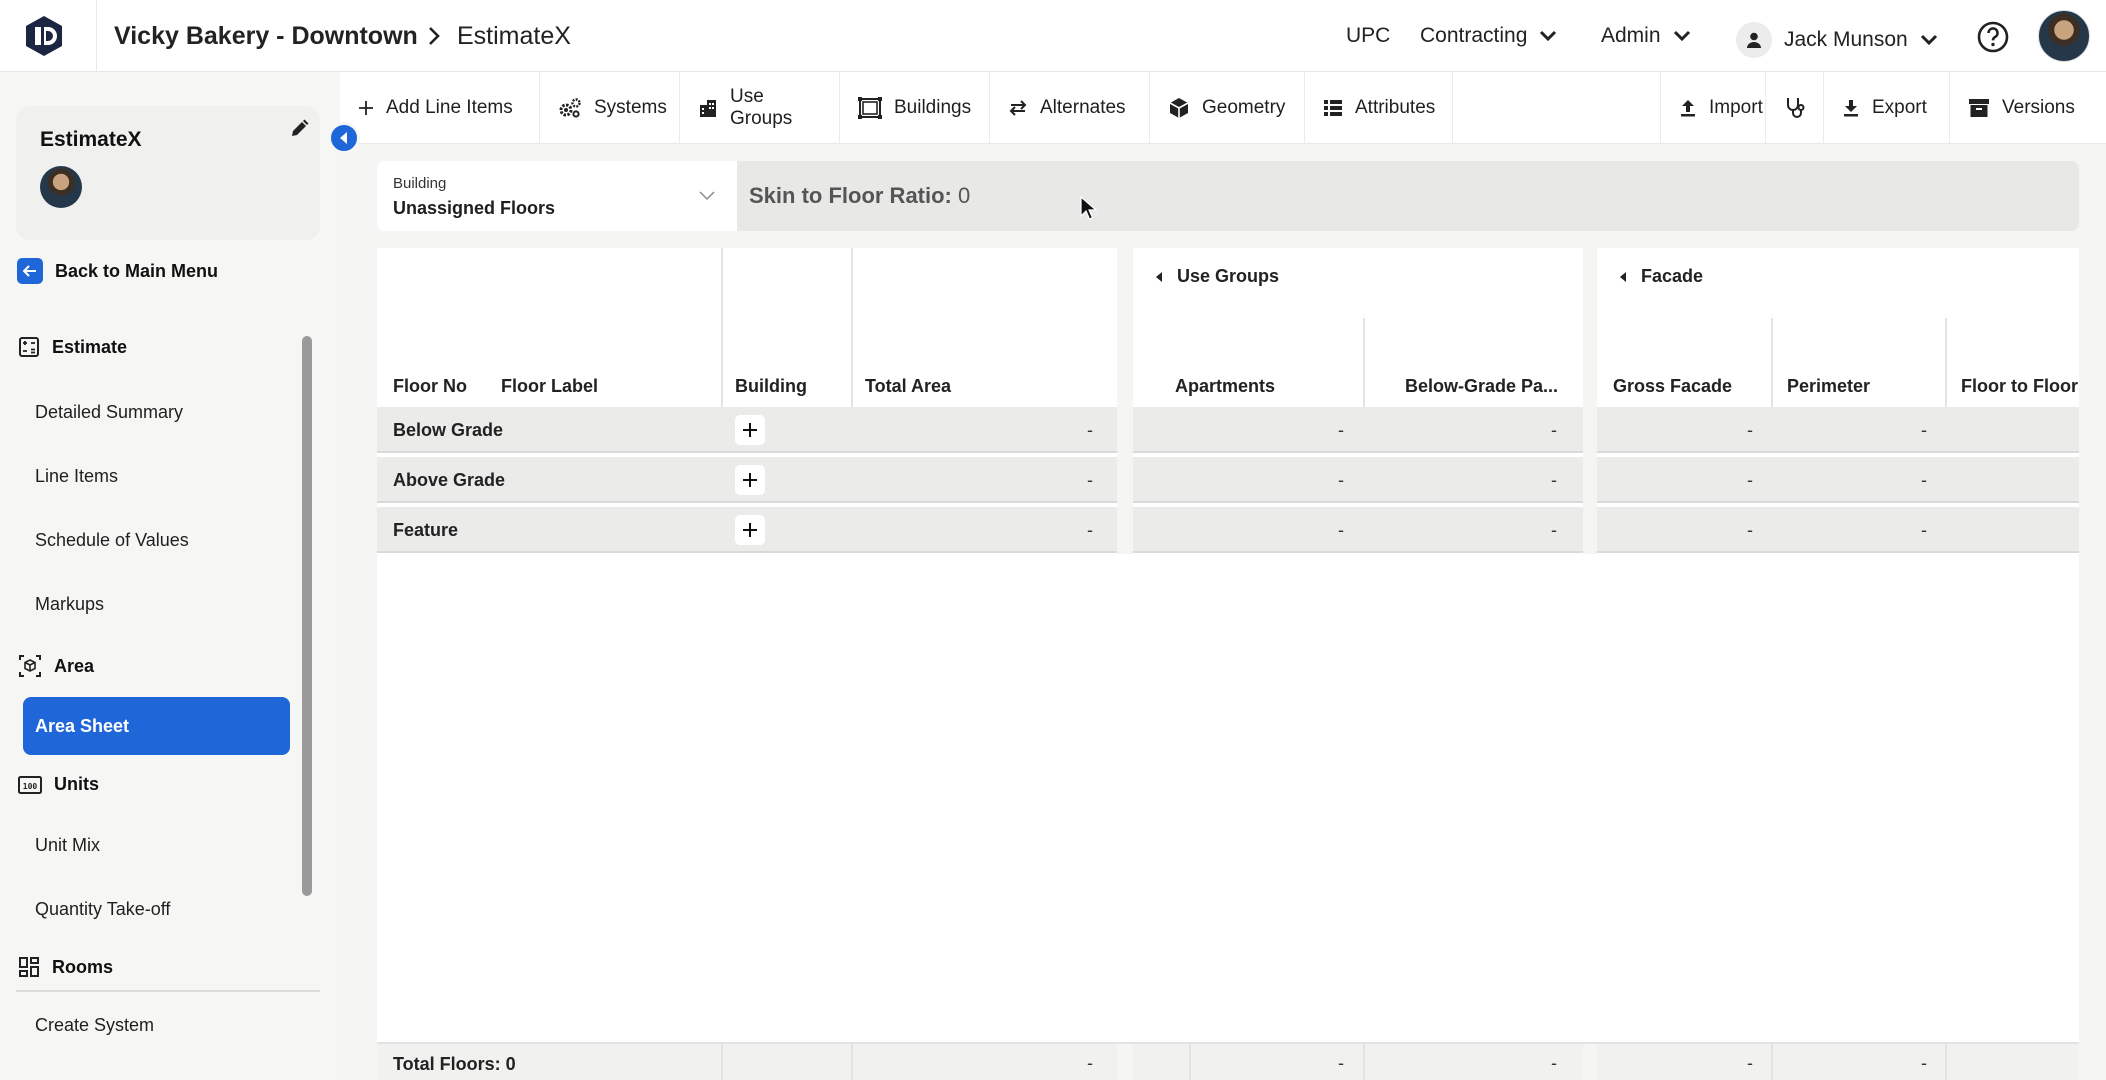 The width and height of the screenshot is (2106, 1080). Describe the element at coordinates (44, 36) in the screenshot. I see `app-logo-icon` at that location.